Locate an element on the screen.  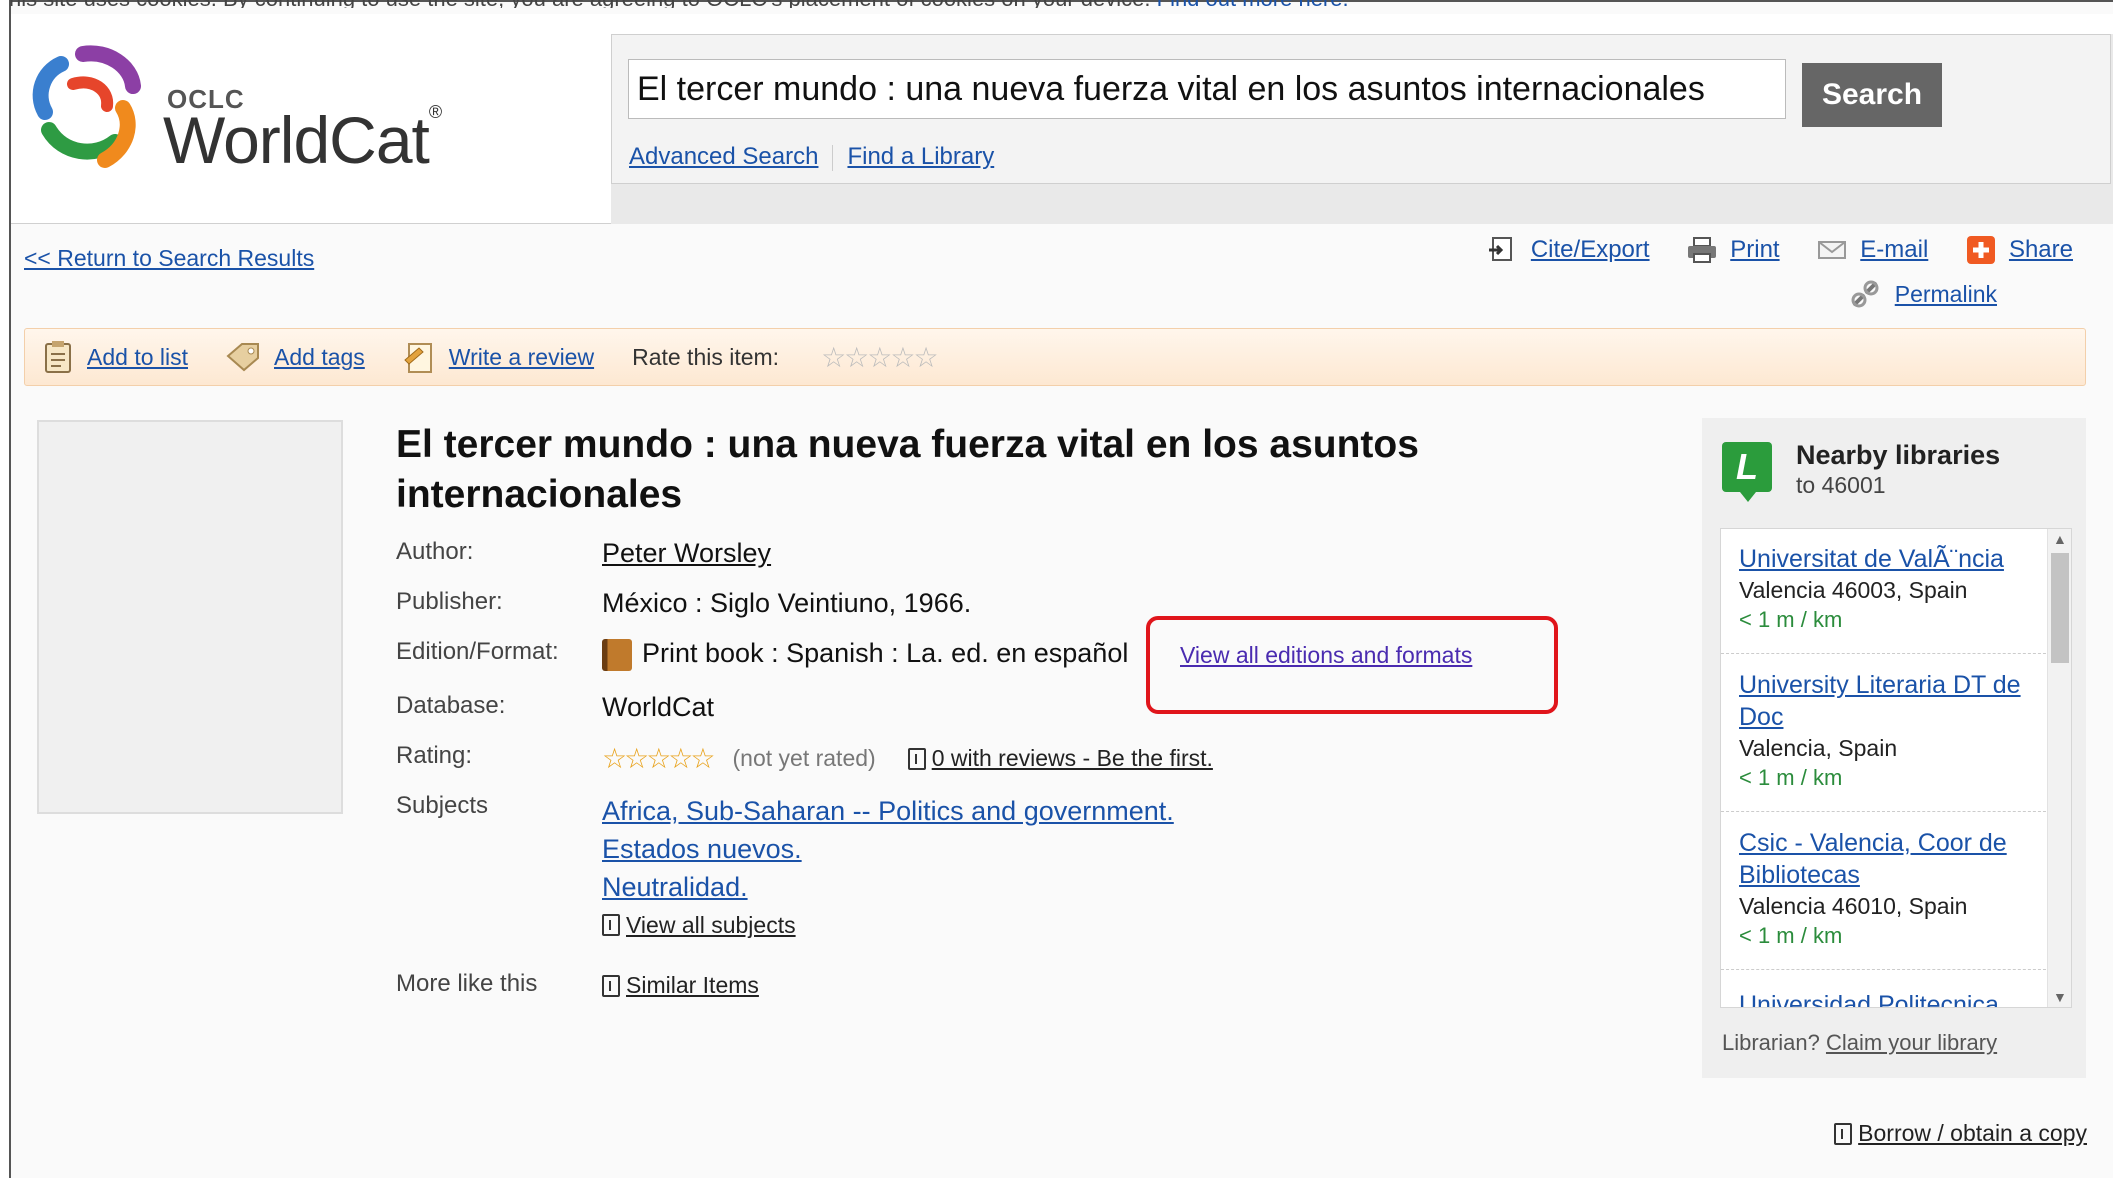
rating-label: Rating: is located at coordinates (434, 755).